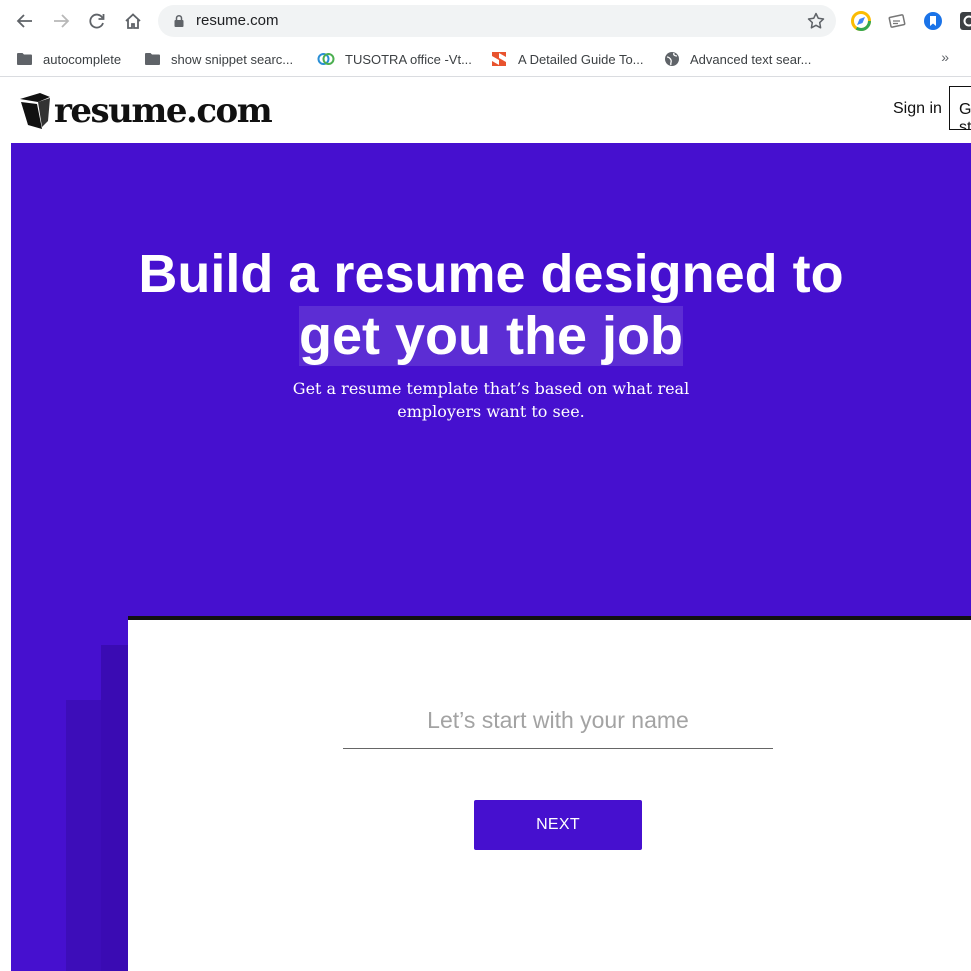 The height and width of the screenshot is (971, 971). Describe the element at coordinates (35, 111) in the screenshot. I see `resume-logo-icon` at that location.